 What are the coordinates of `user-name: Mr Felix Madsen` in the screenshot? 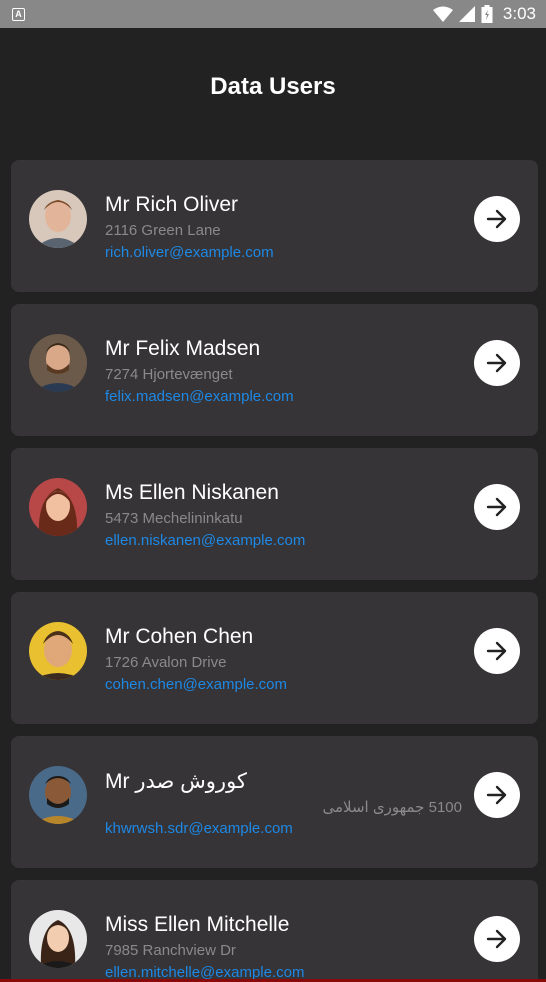 It's located at (183, 348).